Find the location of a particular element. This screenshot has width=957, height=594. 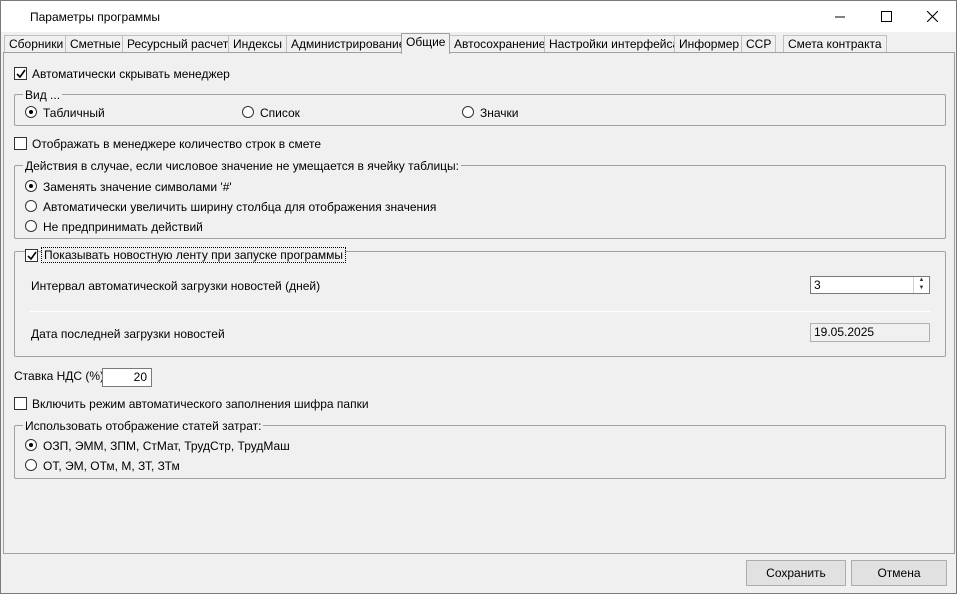

show-news-checkbox is located at coordinates (31, 255).